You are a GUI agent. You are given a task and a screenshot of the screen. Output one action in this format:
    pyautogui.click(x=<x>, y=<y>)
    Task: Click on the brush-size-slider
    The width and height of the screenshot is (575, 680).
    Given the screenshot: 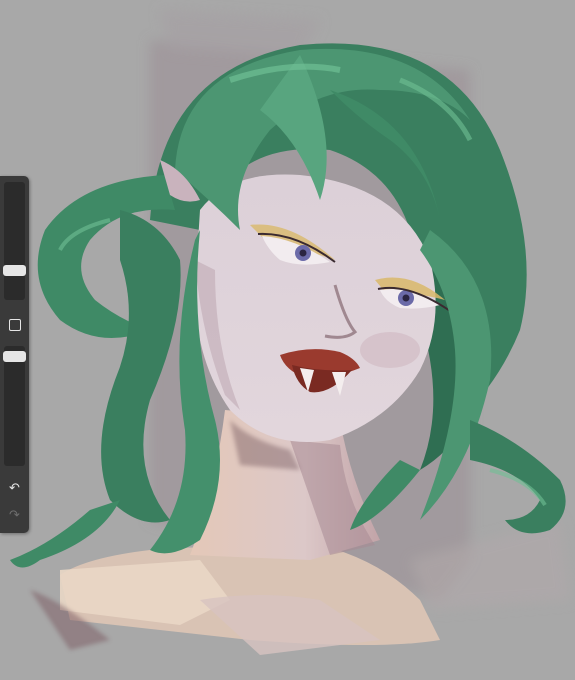 What is the action you would take?
    pyautogui.click(x=14, y=241)
    